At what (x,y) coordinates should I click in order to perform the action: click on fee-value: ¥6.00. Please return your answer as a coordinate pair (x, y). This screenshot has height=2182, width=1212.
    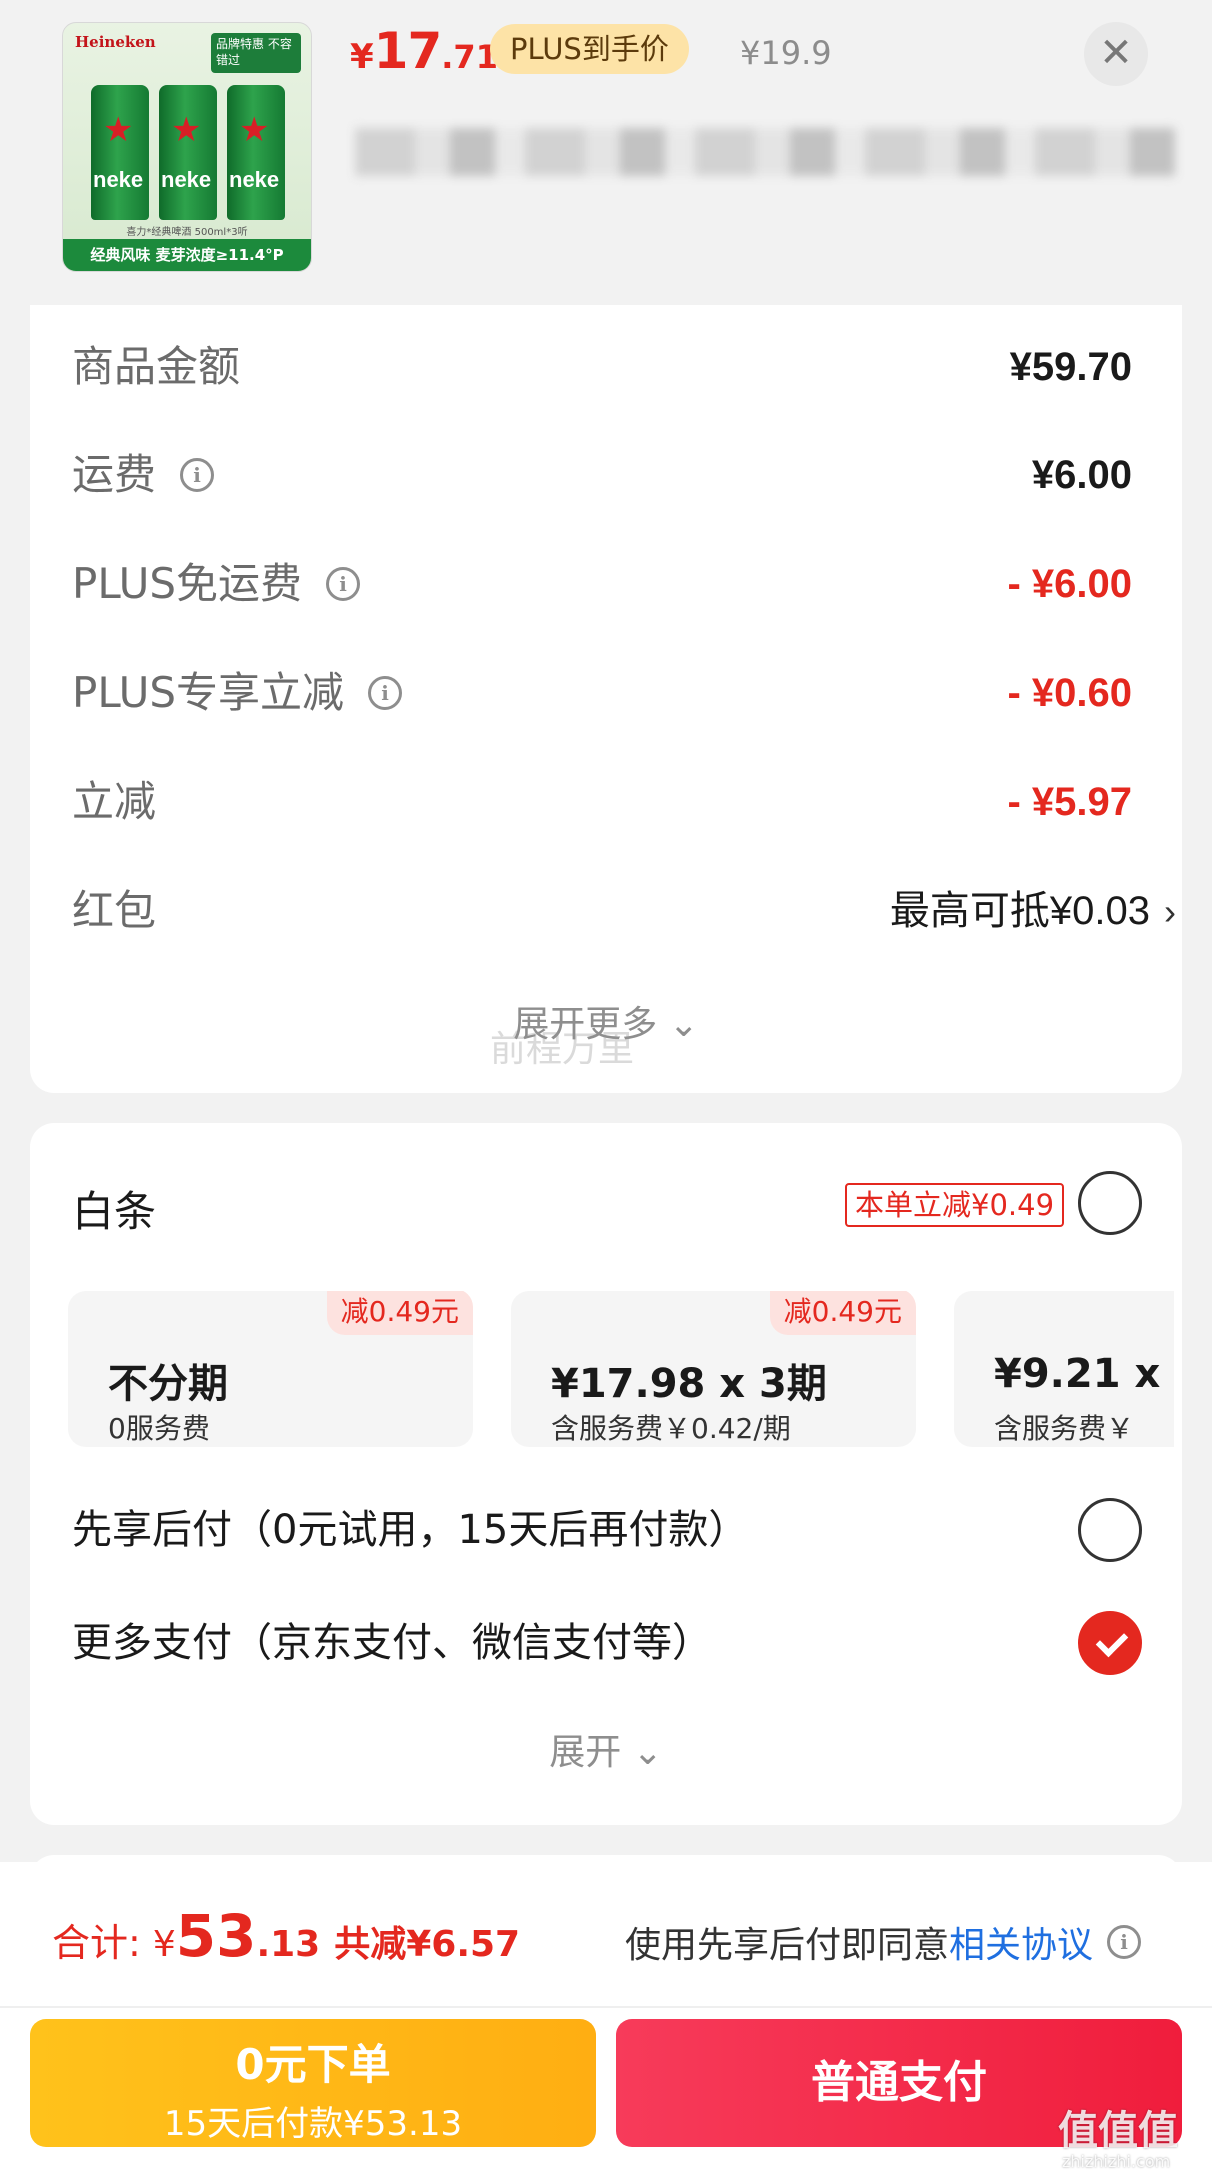
    Looking at the image, I should click on (1081, 475).